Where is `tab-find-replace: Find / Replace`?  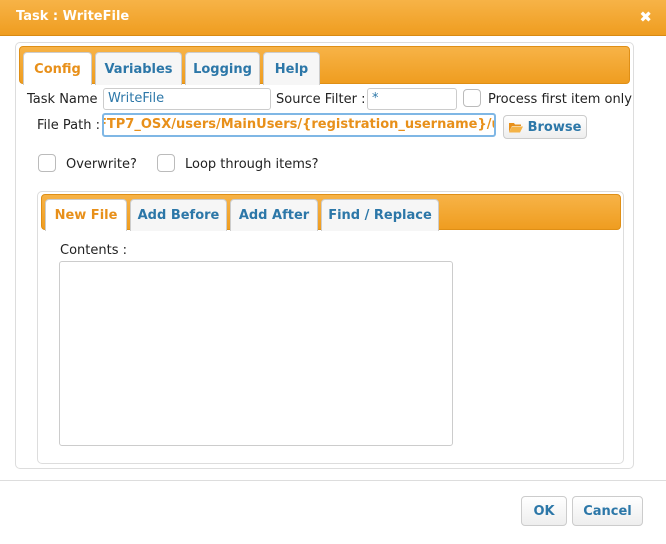
tab-find-replace: Find / Replace is located at coordinates (380, 215).